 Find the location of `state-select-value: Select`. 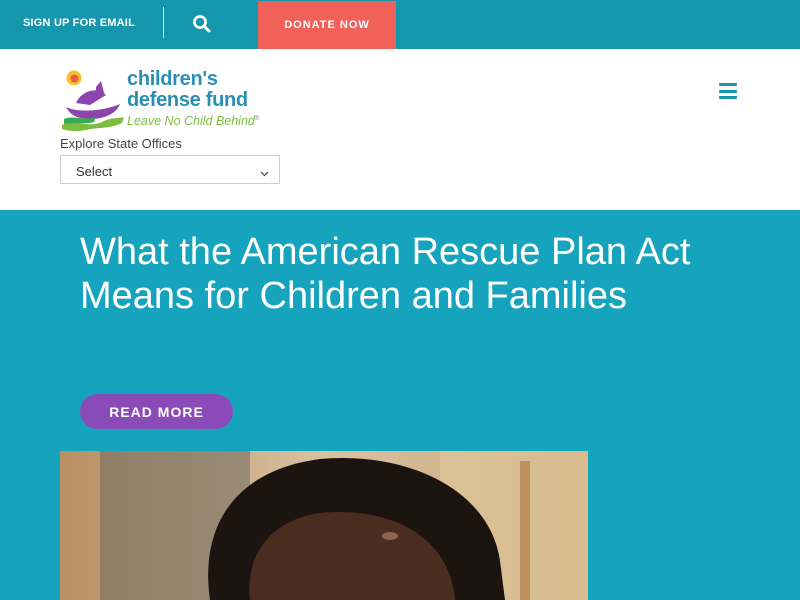

state-select-value: Select is located at coordinates (94, 171).